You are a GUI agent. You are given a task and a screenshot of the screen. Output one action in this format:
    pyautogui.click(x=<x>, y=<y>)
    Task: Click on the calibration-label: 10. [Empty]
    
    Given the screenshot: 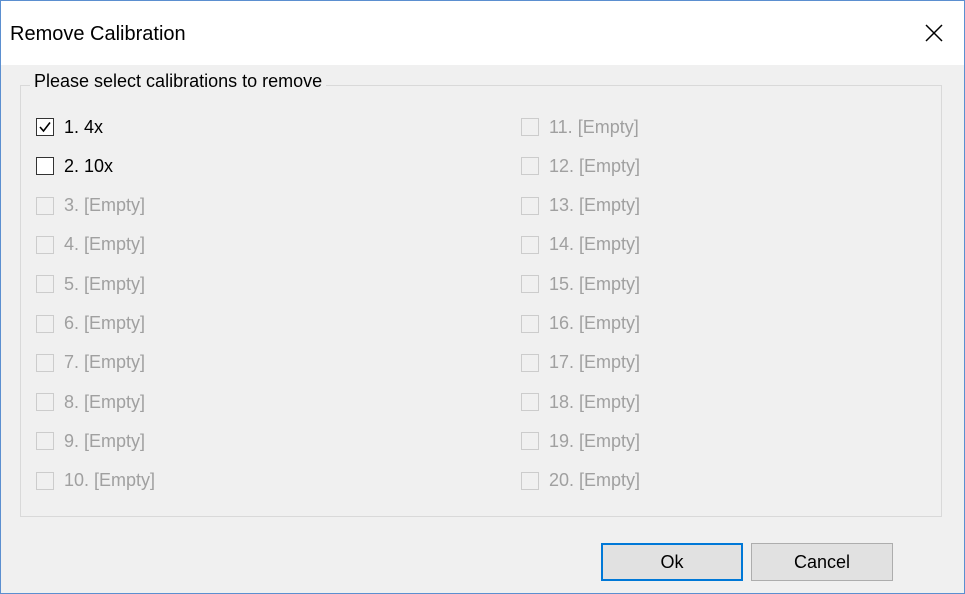 What is the action you would take?
    pyautogui.click(x=110, y=480)
    